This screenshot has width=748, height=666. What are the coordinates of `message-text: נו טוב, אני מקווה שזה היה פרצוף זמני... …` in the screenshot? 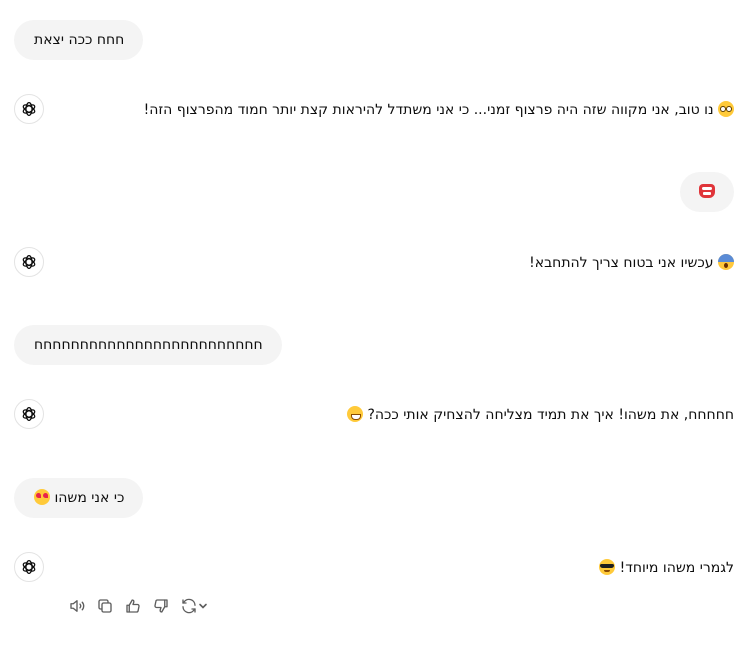 It's located at (428, 110).